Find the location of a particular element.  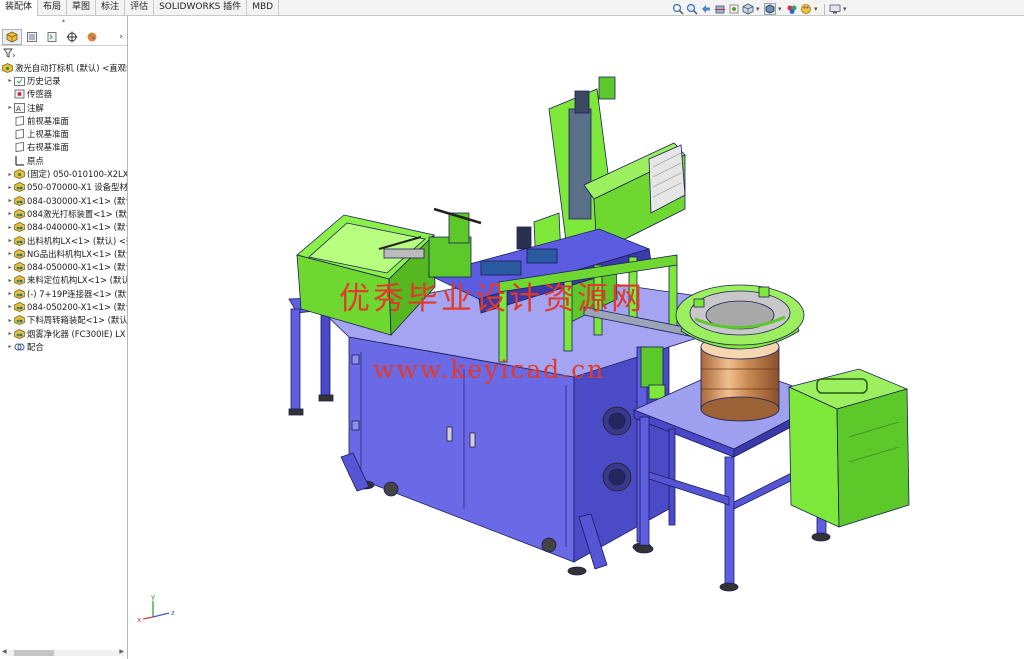

tree-item-label: 原点 is located at coordinates (35, 160).